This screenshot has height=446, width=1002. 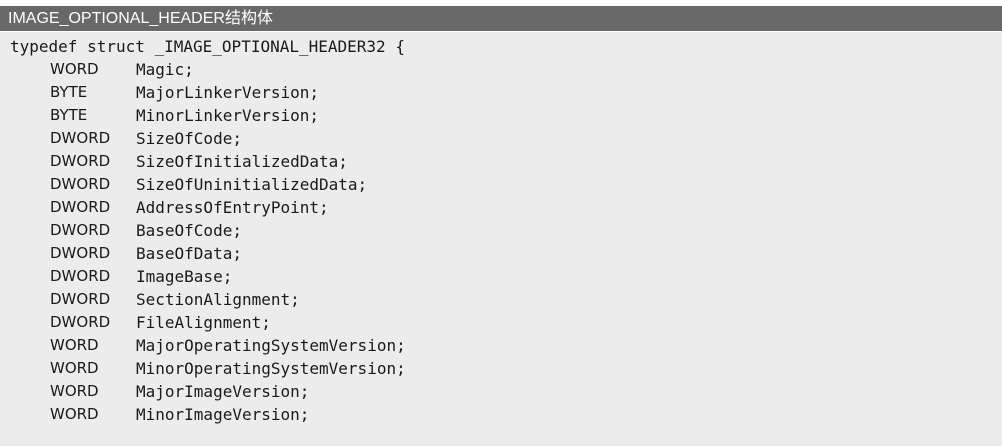 I want to click on member-name: Magic;, so click(x=165, y=69).